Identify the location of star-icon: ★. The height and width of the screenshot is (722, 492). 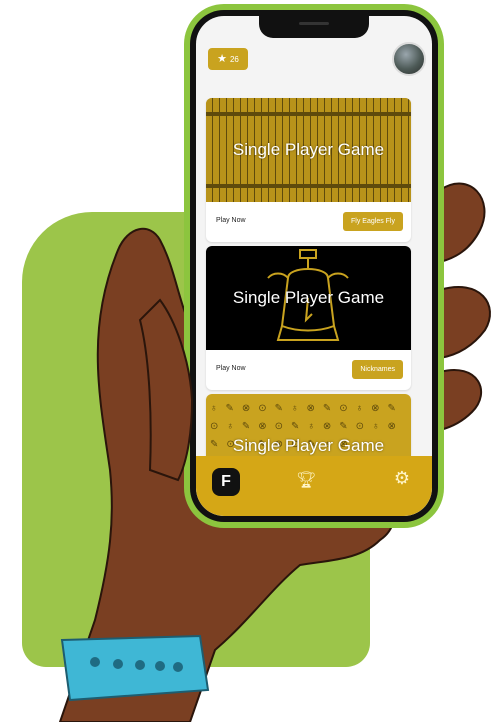
(222, 58).